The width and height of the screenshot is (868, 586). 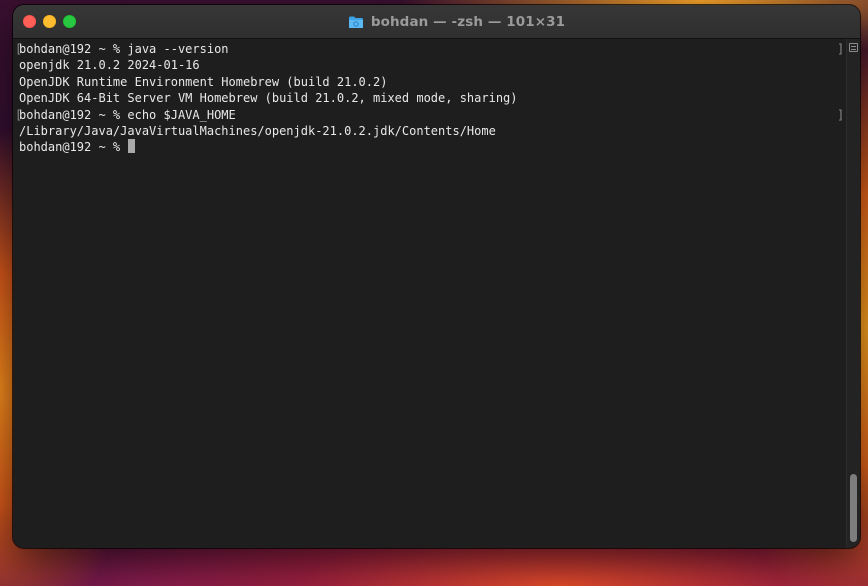 I want to click on terminal-line: openjdk 21.0.2 2024-01-16, so click(x=433, y=65).